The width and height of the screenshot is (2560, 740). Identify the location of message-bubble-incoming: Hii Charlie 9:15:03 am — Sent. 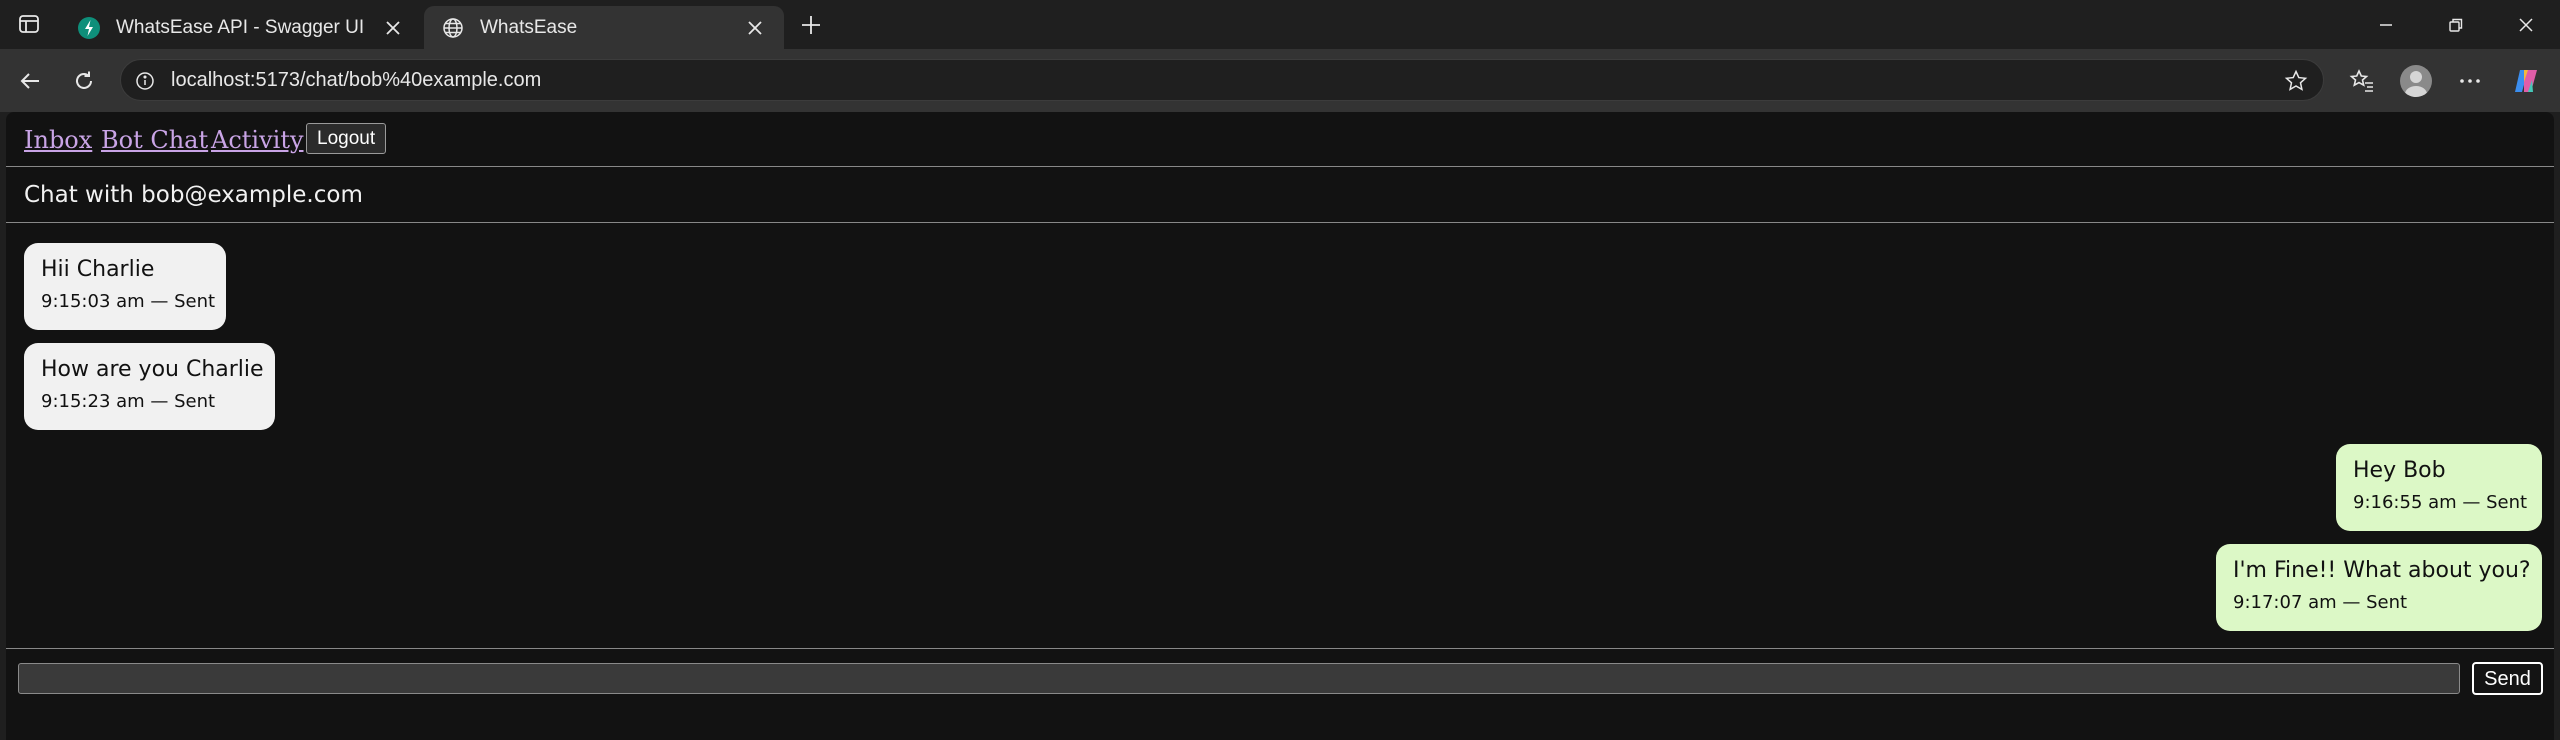
(125, 286).